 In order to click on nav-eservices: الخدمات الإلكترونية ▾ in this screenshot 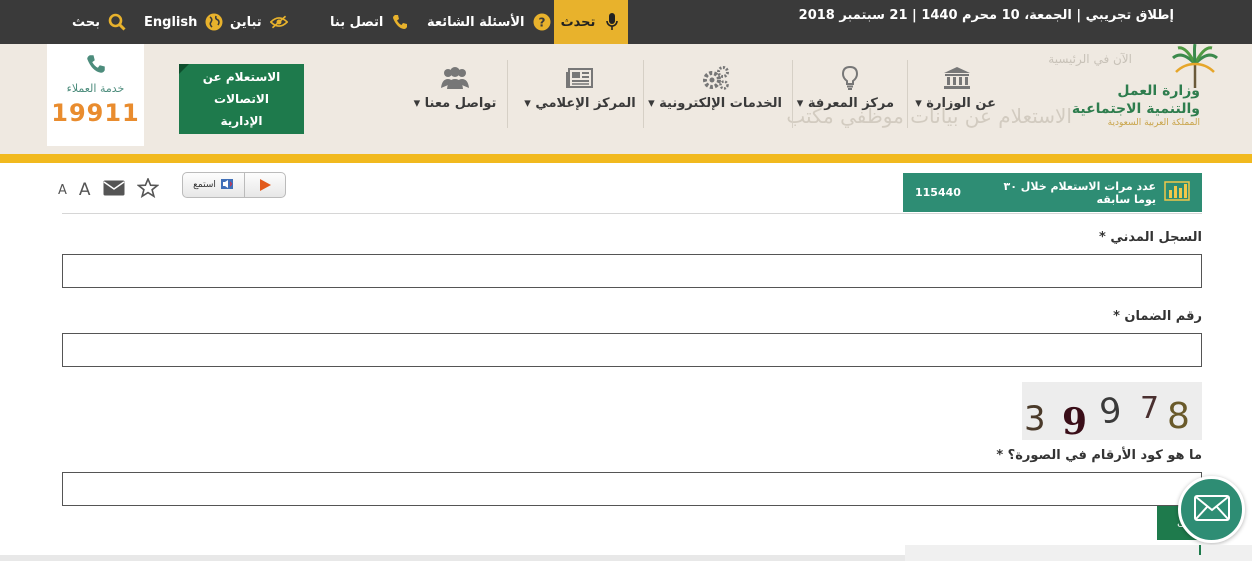, I will do `click(715, 87)`.